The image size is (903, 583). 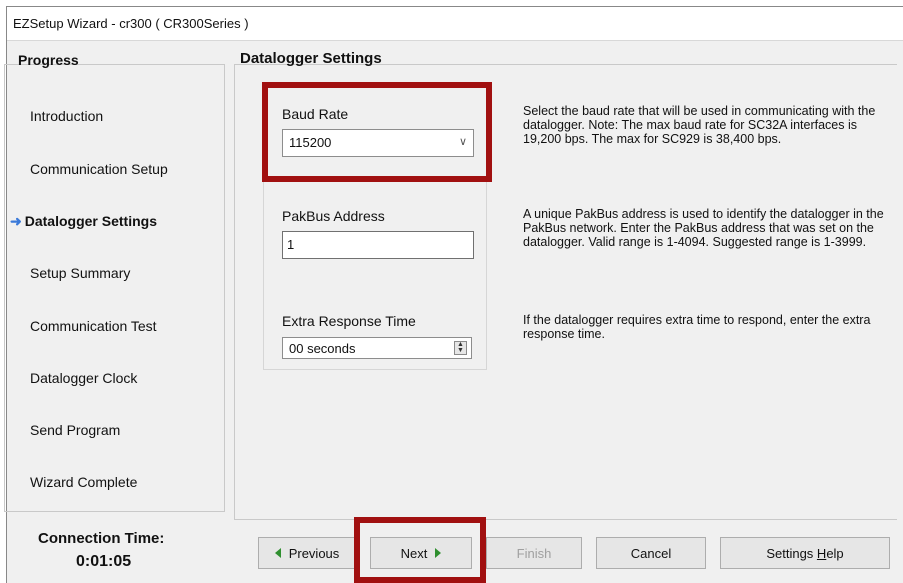 I want to click on help-label-mnemonic: H, so click(x=821, y=553).